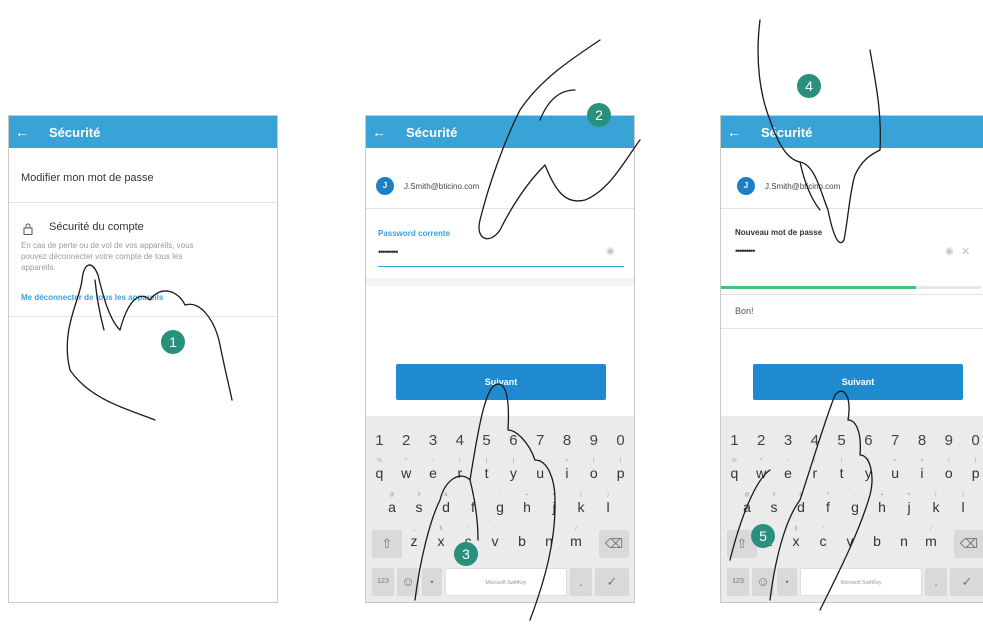  I want to click on step-badge: 2, so click(599, 115).